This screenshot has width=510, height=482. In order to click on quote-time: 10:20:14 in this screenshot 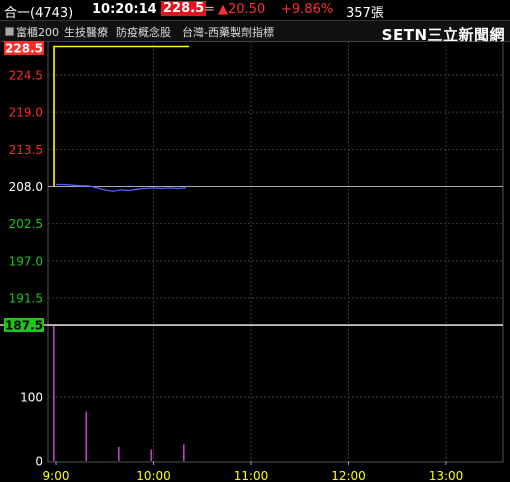, I will do `click(124, 9)`.